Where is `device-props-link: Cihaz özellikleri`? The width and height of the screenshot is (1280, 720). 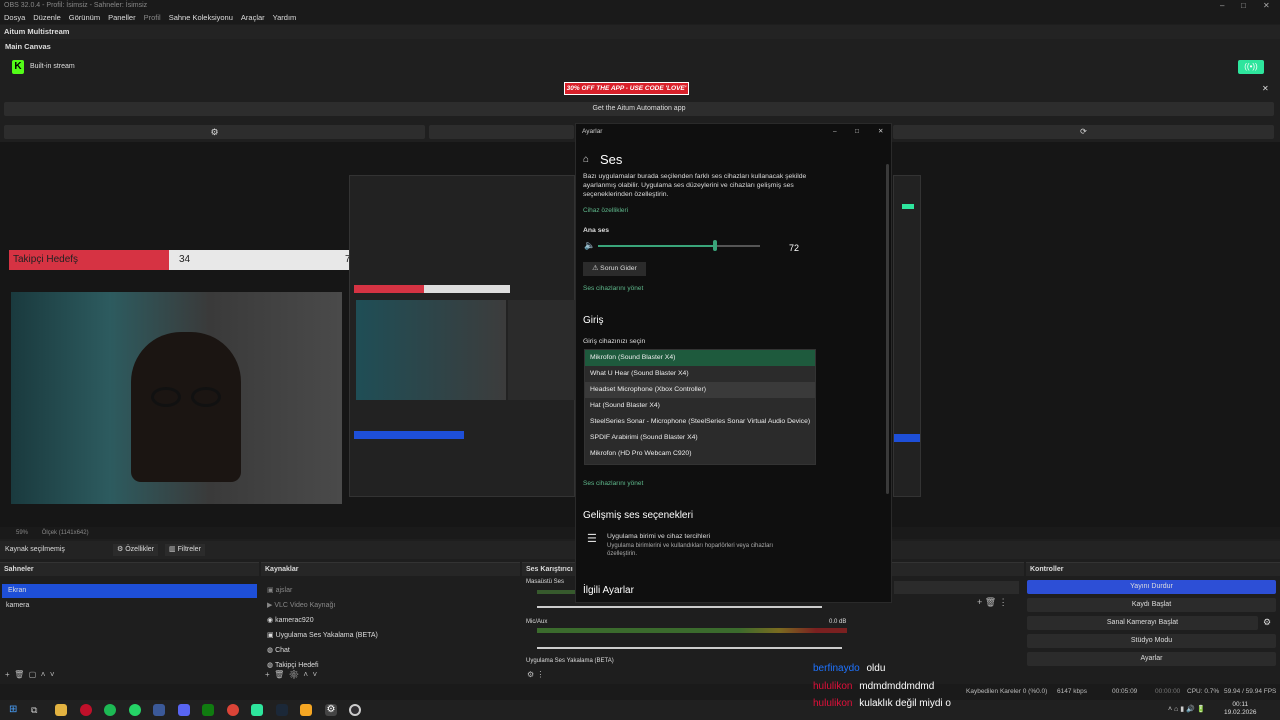 device-props-link: Cihaz özellikleri is located at coordinates (605, 210).